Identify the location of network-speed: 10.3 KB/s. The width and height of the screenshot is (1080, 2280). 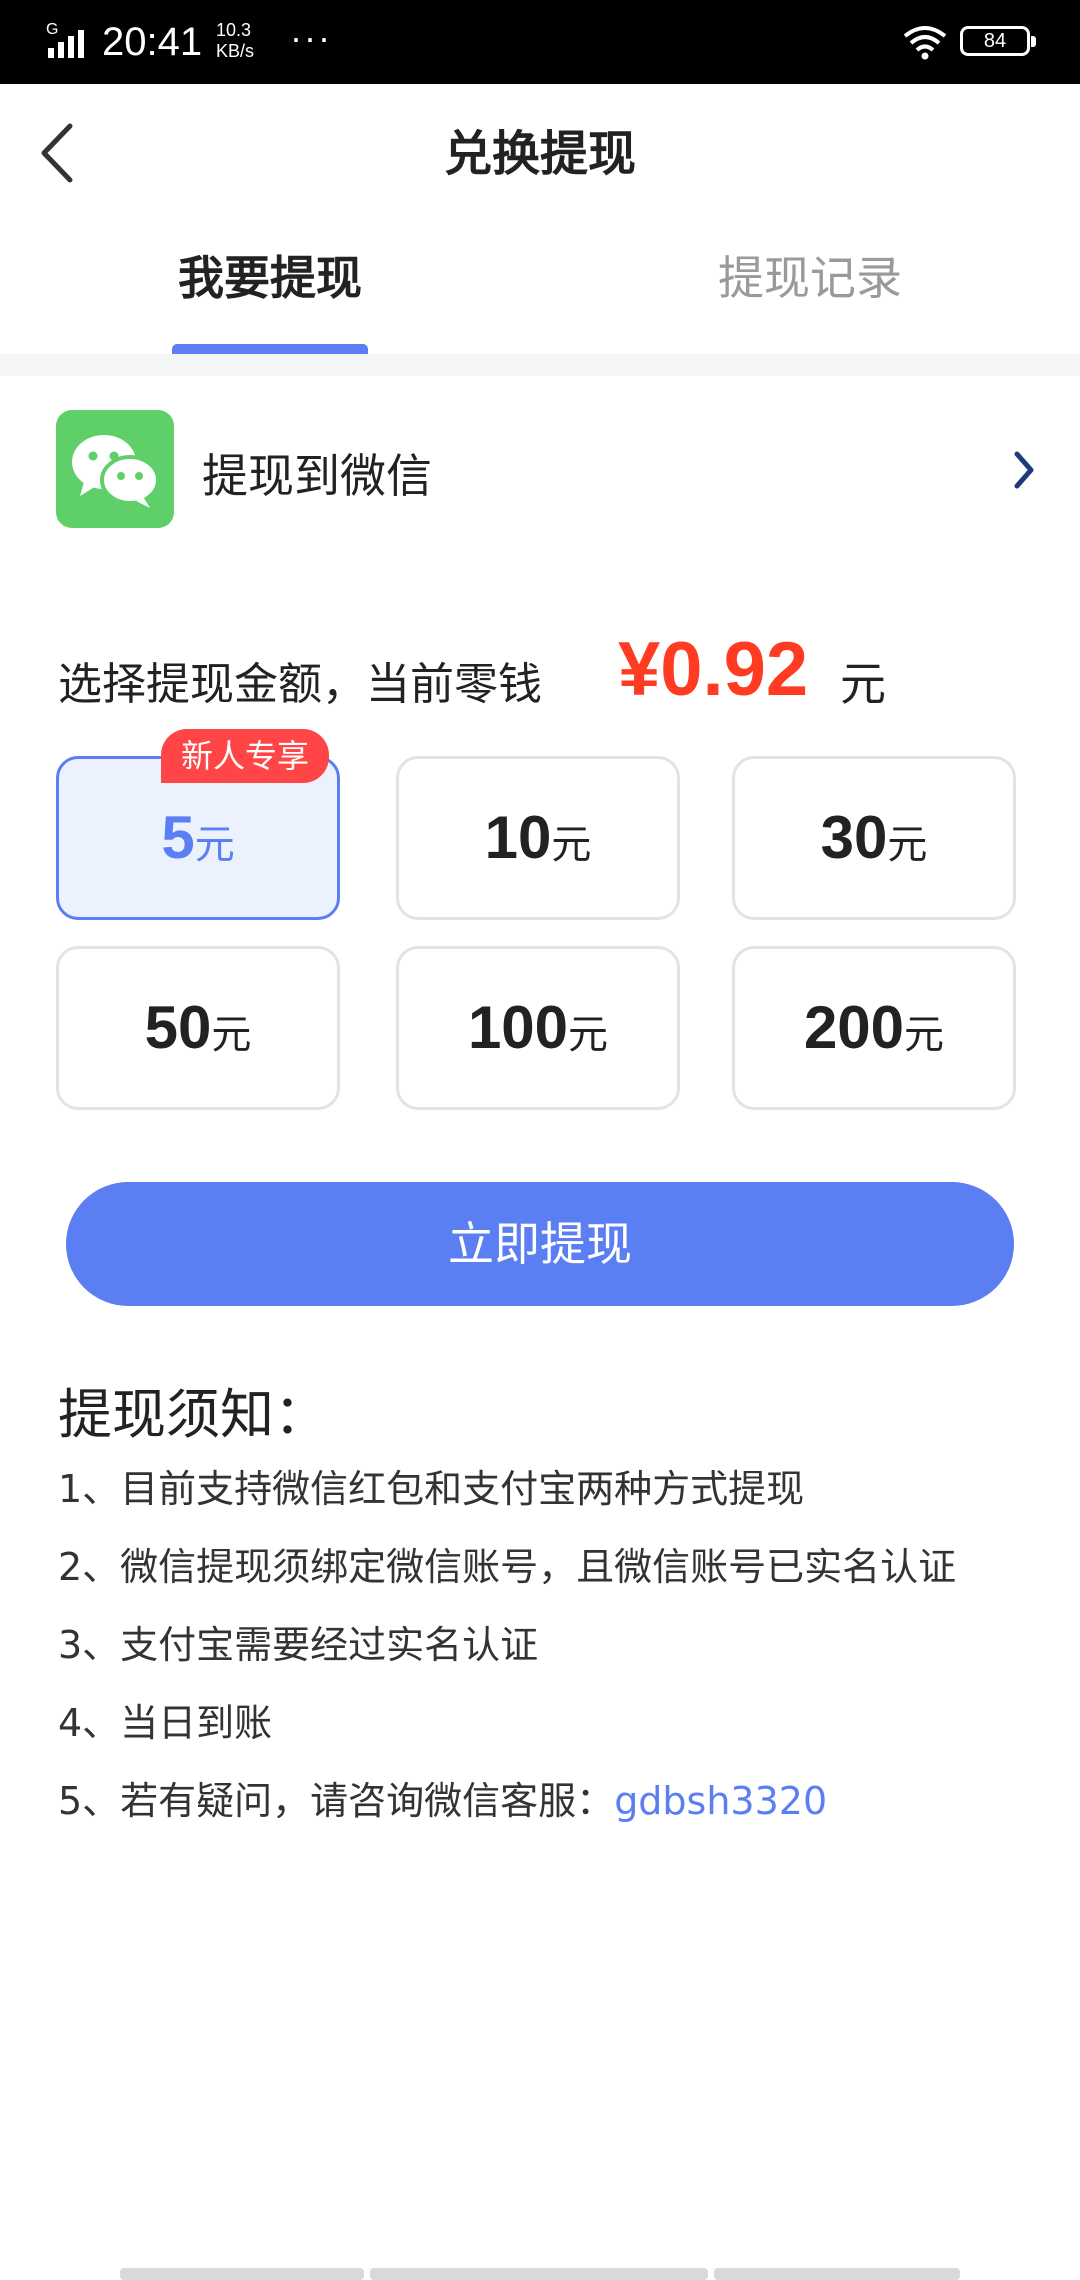
(246, 41).